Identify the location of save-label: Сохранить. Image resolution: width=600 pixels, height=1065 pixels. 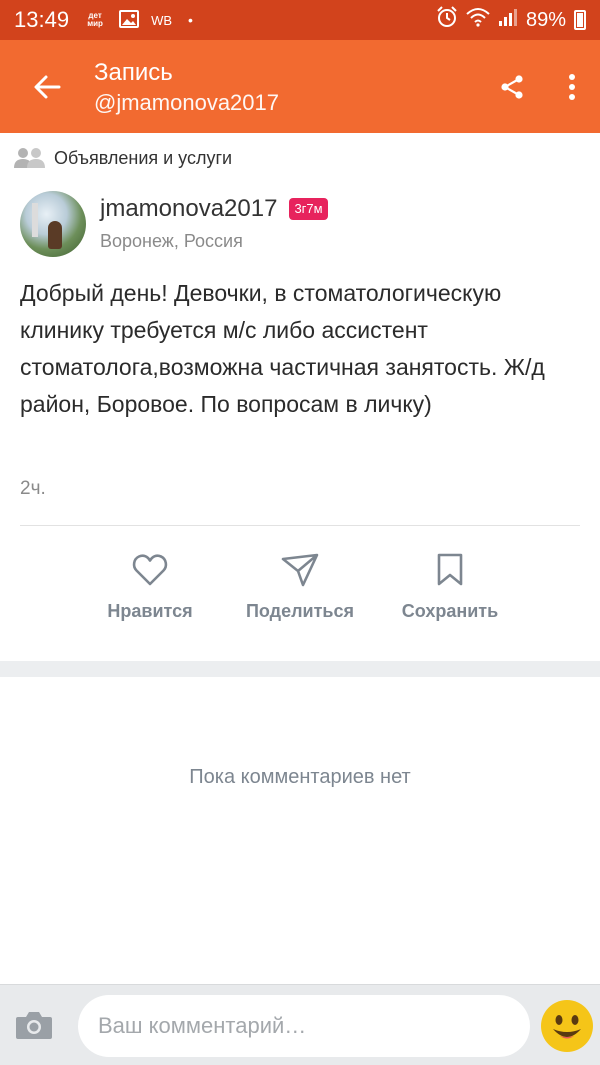
(450, 611).